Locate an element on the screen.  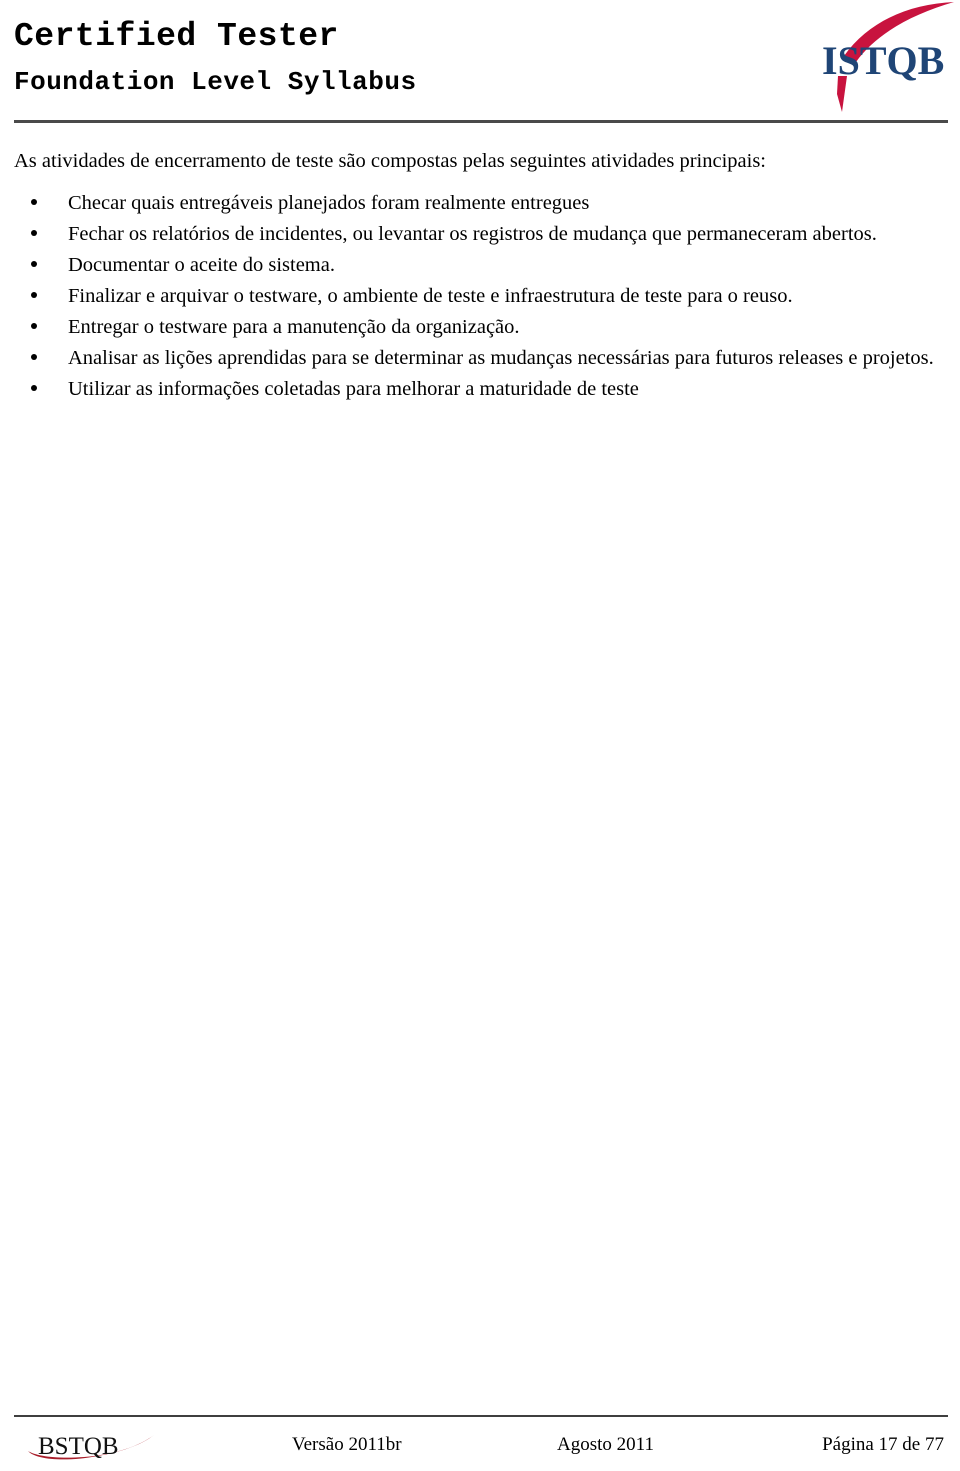
footer-version: Versão 2011br is located at coordinates (347, 1444).